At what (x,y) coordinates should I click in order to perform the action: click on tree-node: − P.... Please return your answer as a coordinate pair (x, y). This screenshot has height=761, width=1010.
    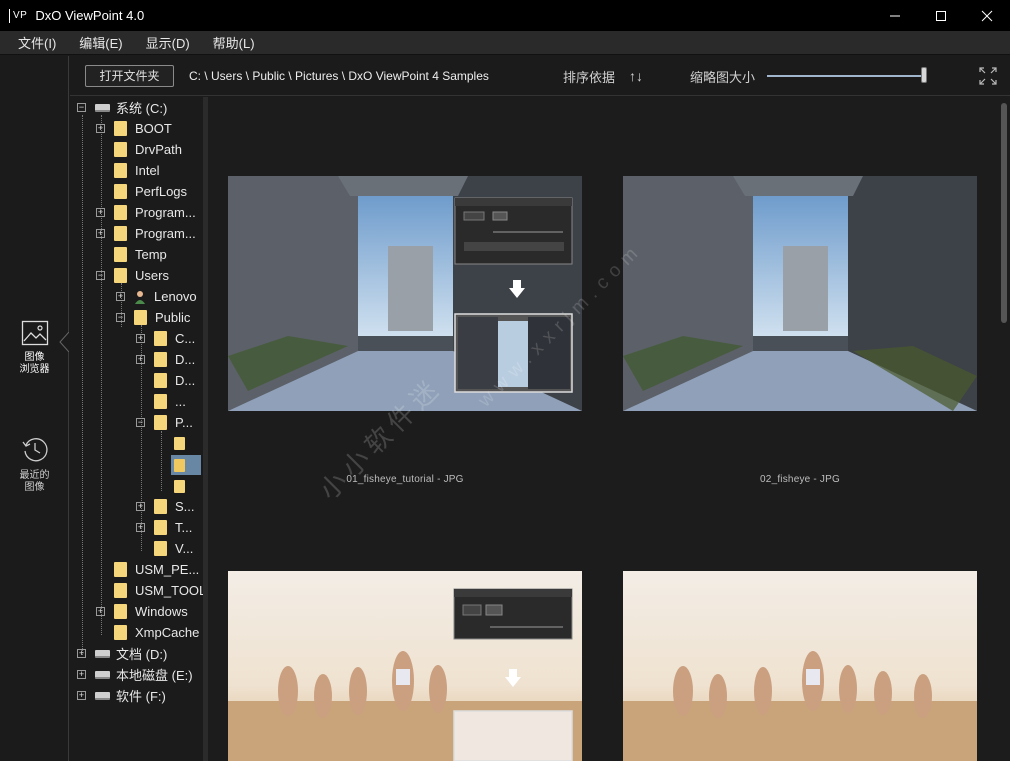
    Looking at the image, I should click on (164, 422).